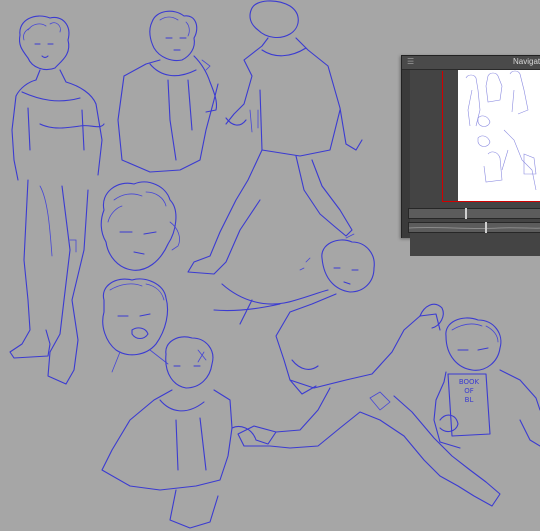 The width and height of the screenshot is (540, 531). Describe the element at coordinates (491, 136) in the screenshot. I see `navigator-view-rectangle` at that location.